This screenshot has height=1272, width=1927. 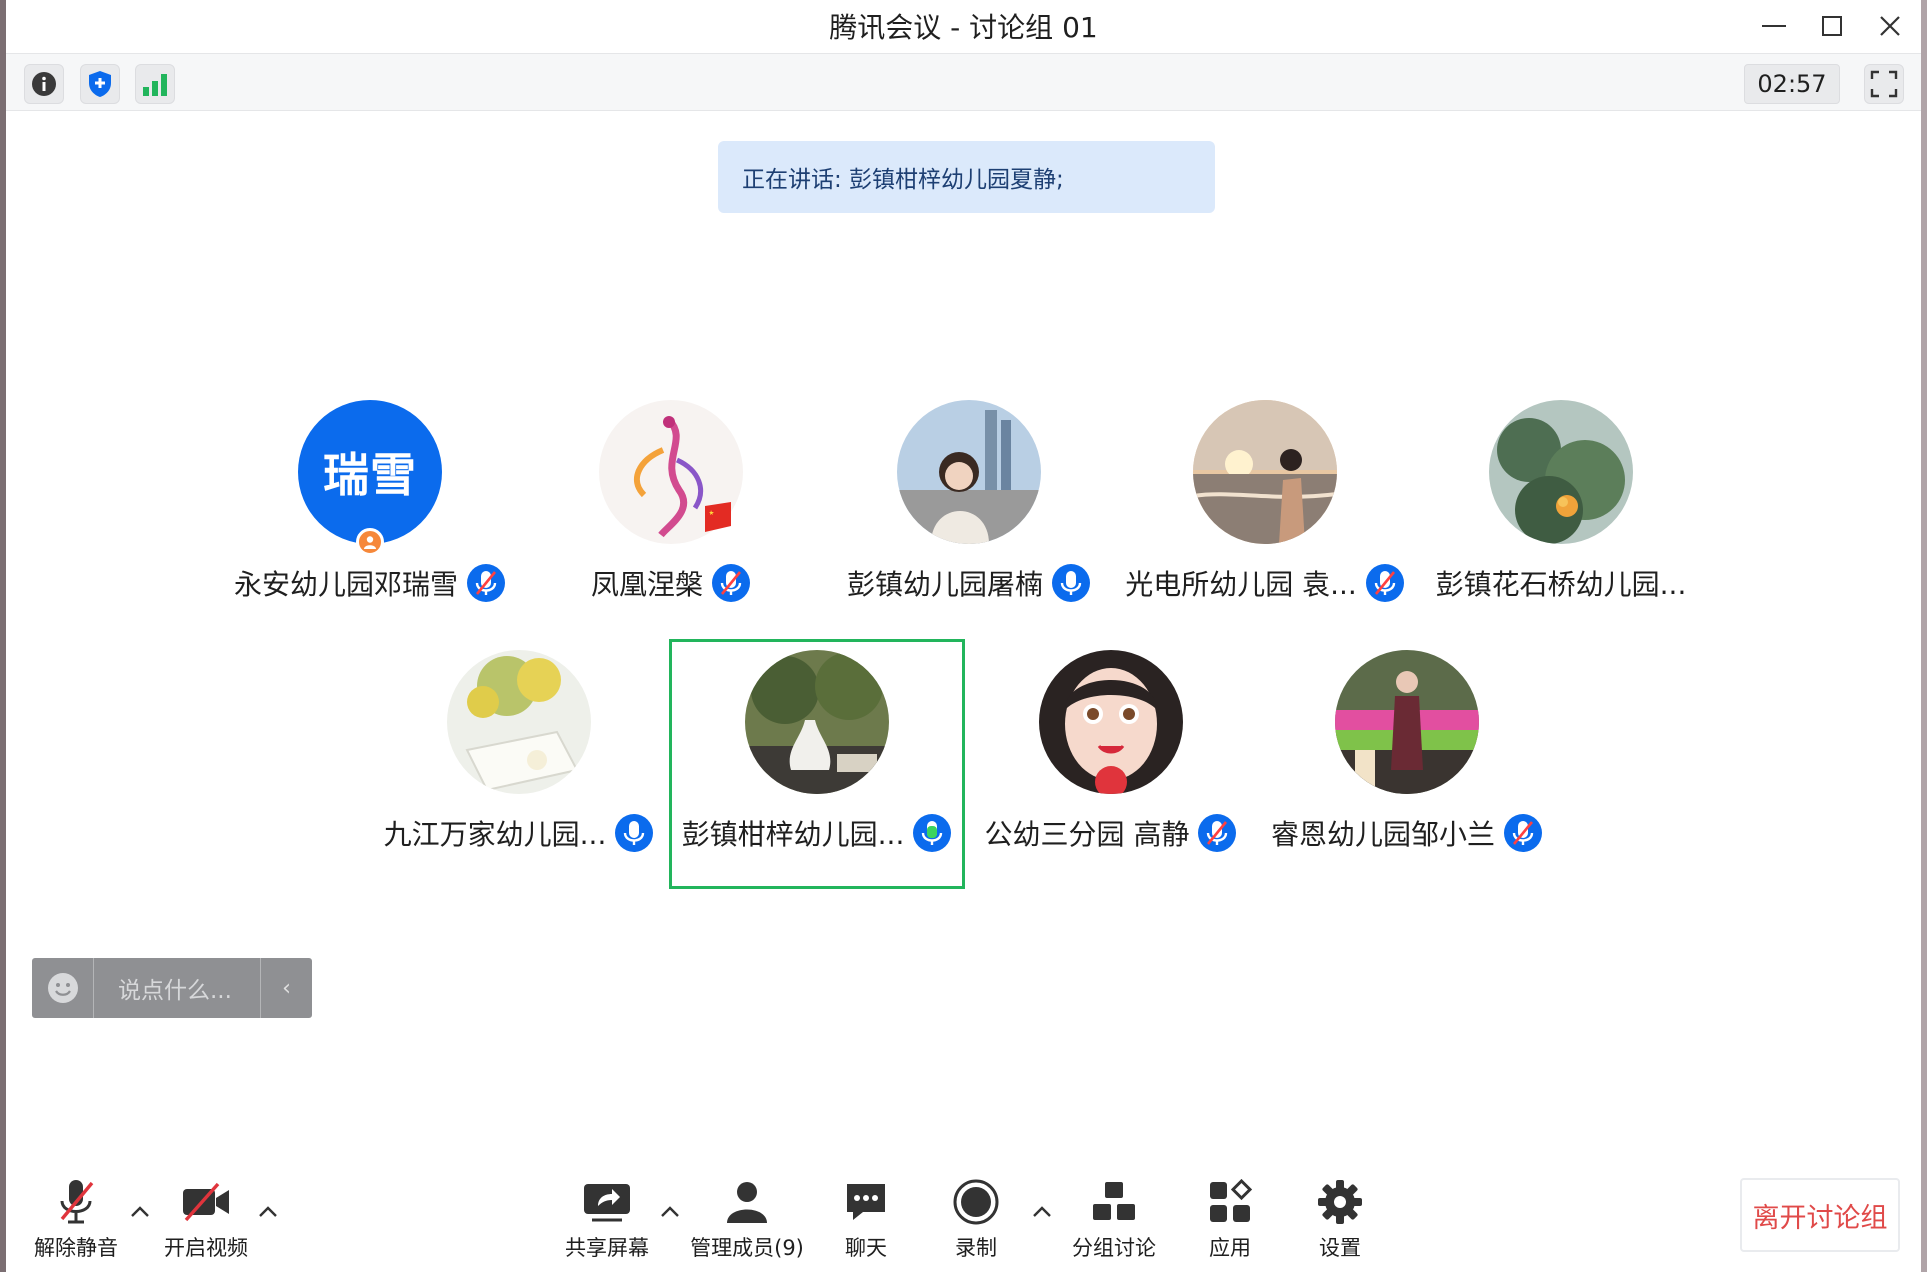 What do you see at coordinates (206, 1248) in the screenshot?
I see `start-video-label: 开启视频` at bounding box center [206, 1248].